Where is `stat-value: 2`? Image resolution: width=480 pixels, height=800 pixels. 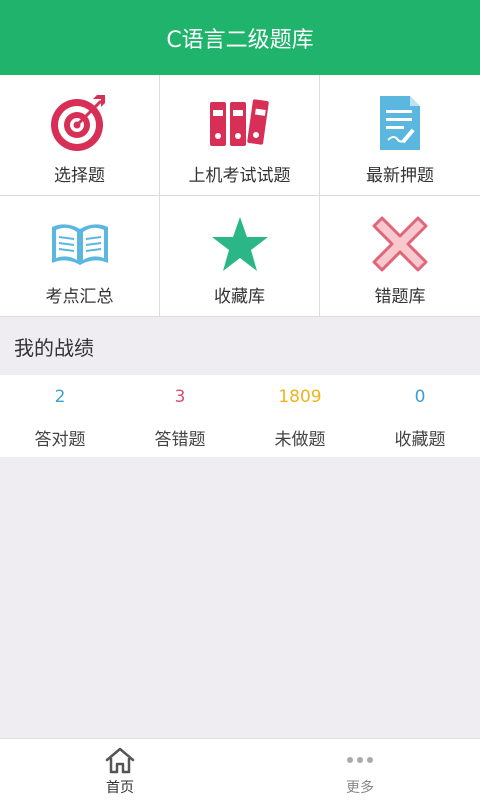 stat-value: 2 is located at coordinates (60, 397).